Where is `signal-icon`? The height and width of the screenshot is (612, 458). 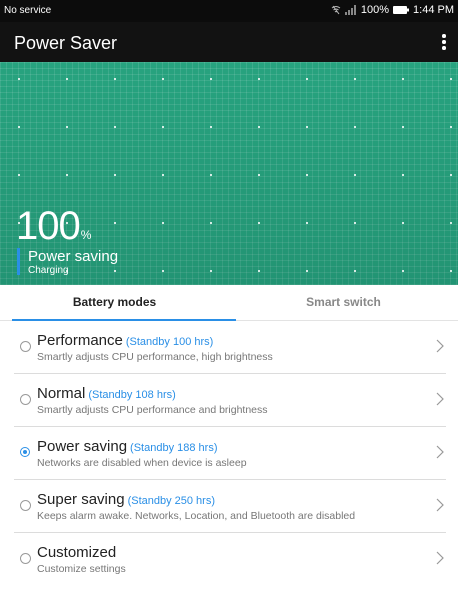
signal-icon is located at coordinates (350, 10).